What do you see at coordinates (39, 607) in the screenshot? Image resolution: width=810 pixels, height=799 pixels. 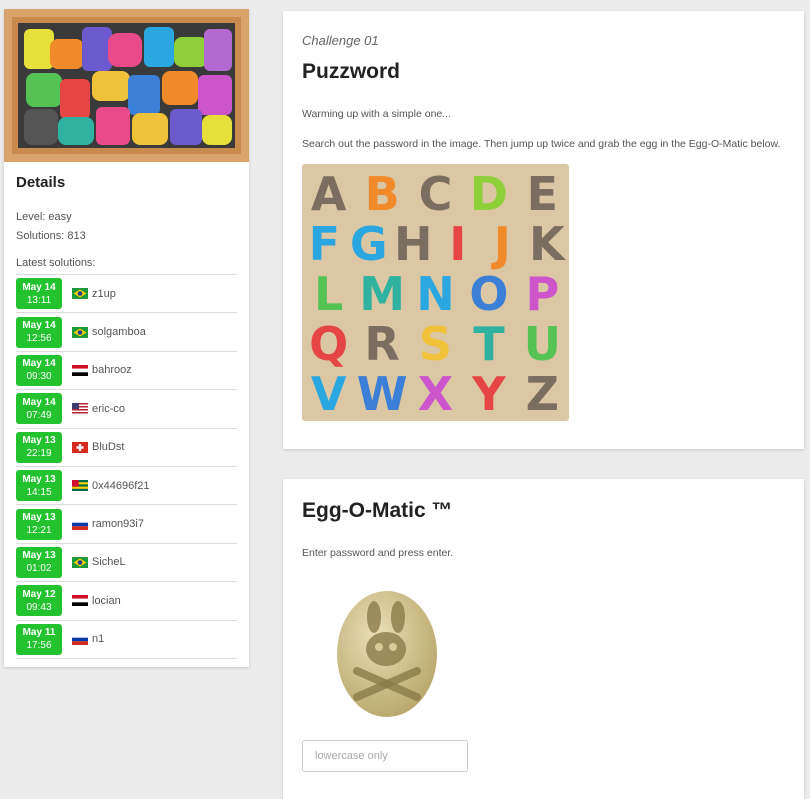 I see `solution-time: 09:43` at bounding box center [39, 607].